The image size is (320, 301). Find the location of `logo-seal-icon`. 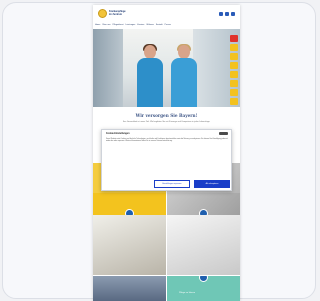

logo-seal-icon is located at coordinates (102, 13).